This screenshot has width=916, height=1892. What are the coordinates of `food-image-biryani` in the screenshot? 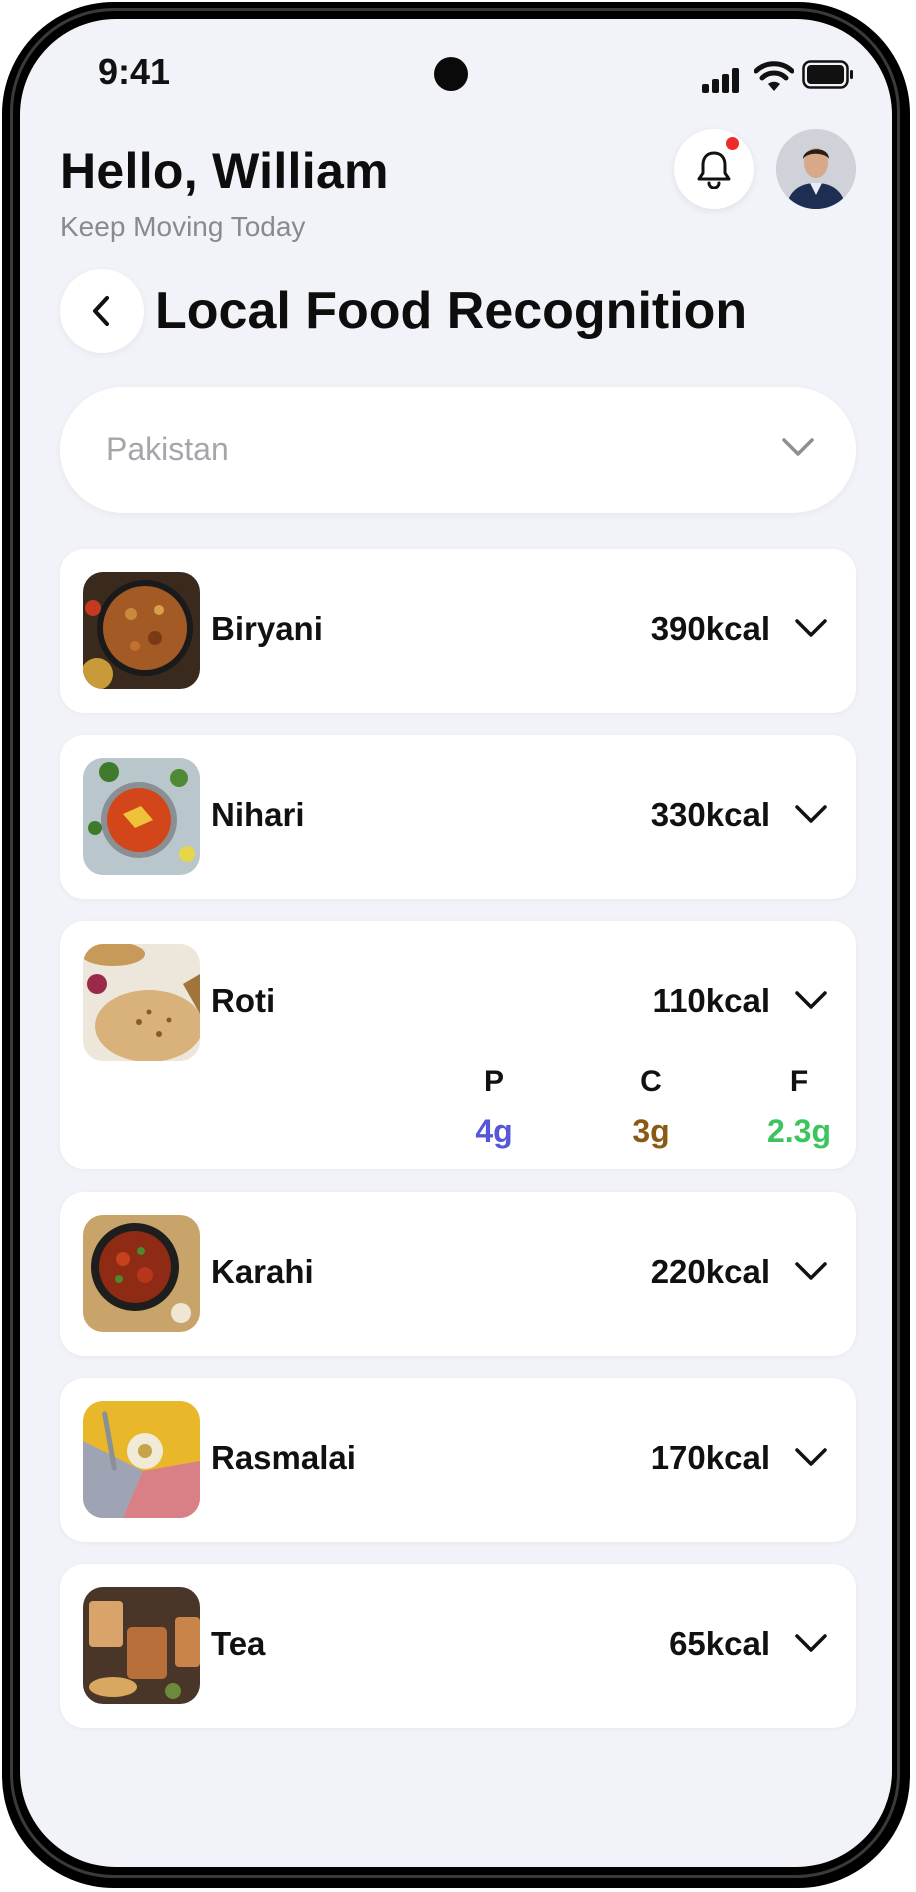 It's located at (141, 630).